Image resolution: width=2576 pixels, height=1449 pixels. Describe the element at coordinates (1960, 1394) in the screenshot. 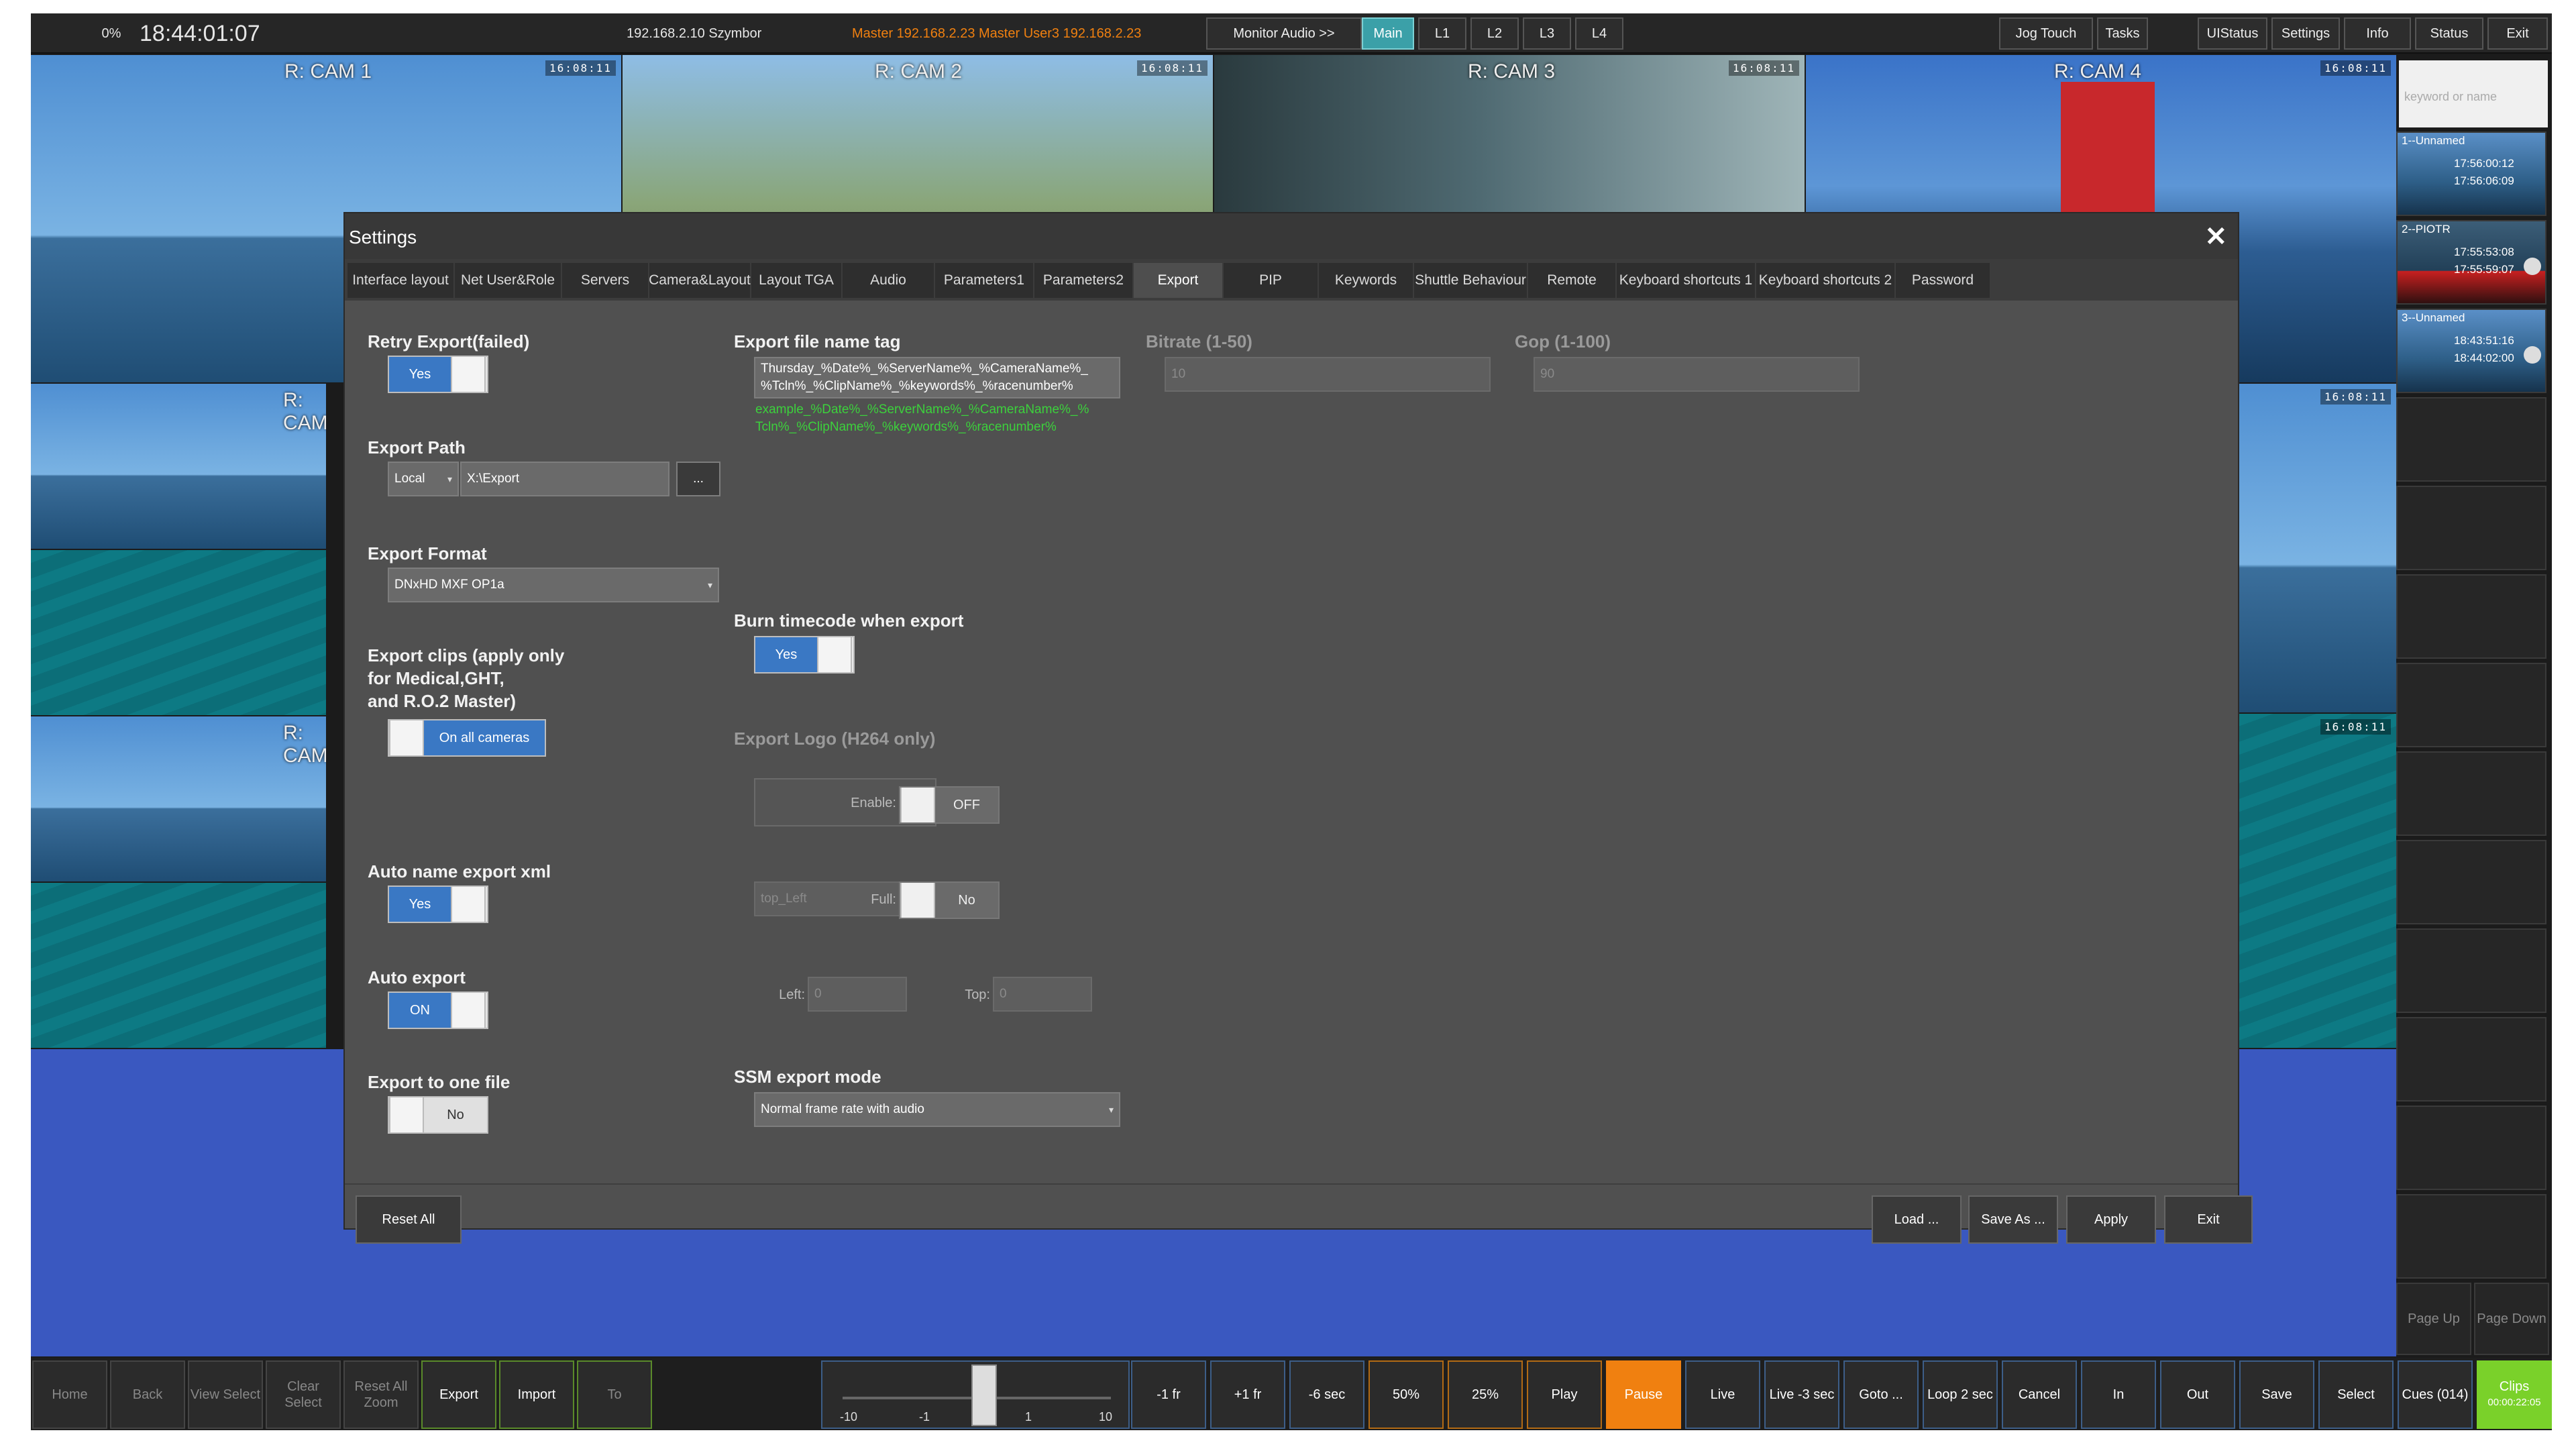

I see `loop-button: Loop 2 sec` at that location.